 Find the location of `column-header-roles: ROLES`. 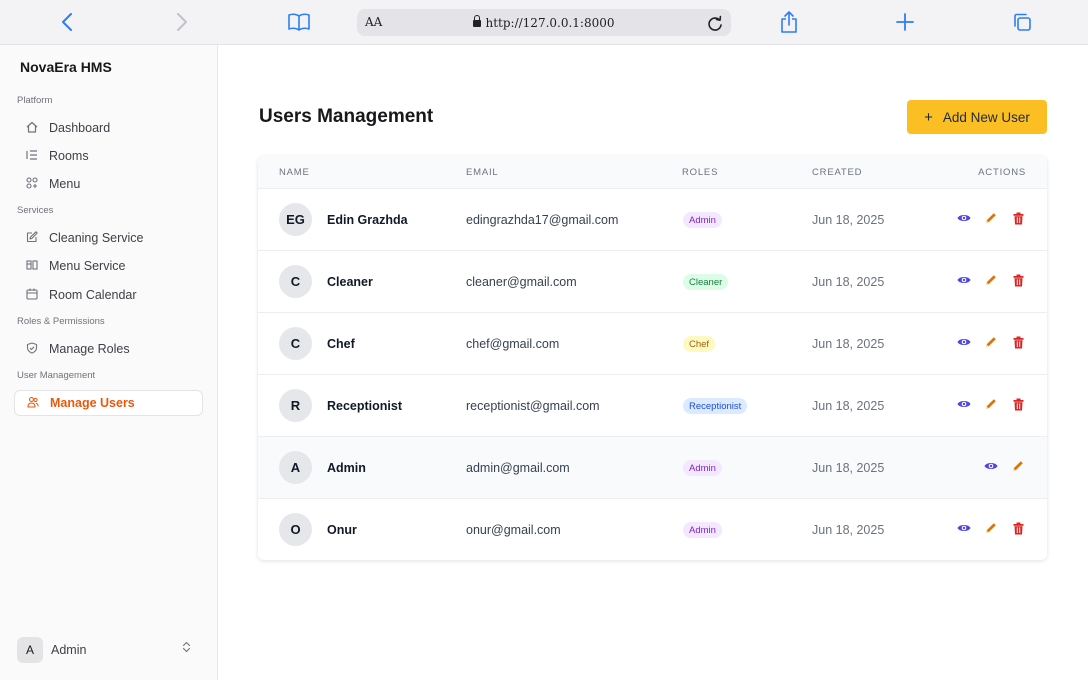

column-header-roles: ROLES is located at coordinates (700, 172).